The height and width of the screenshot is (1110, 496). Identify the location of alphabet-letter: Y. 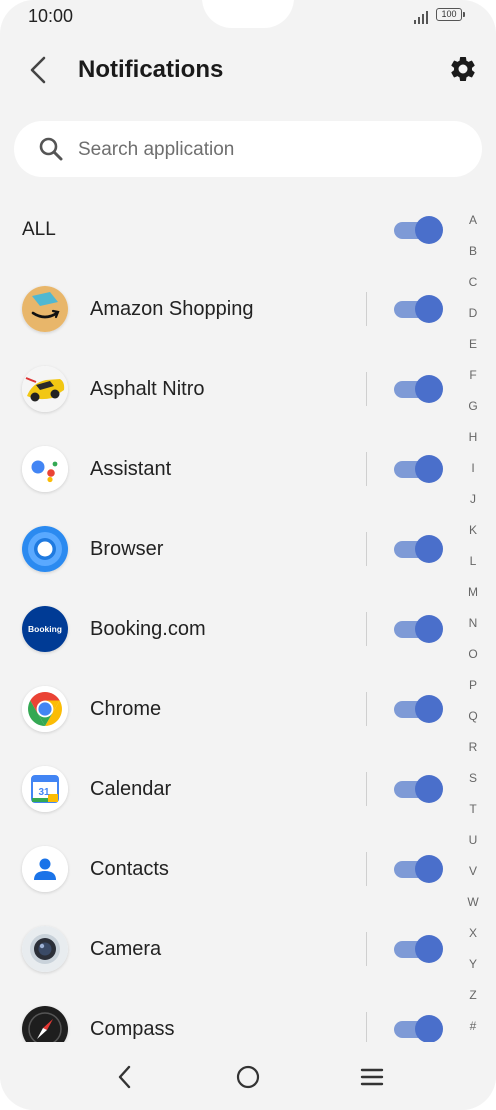
(473, 971).